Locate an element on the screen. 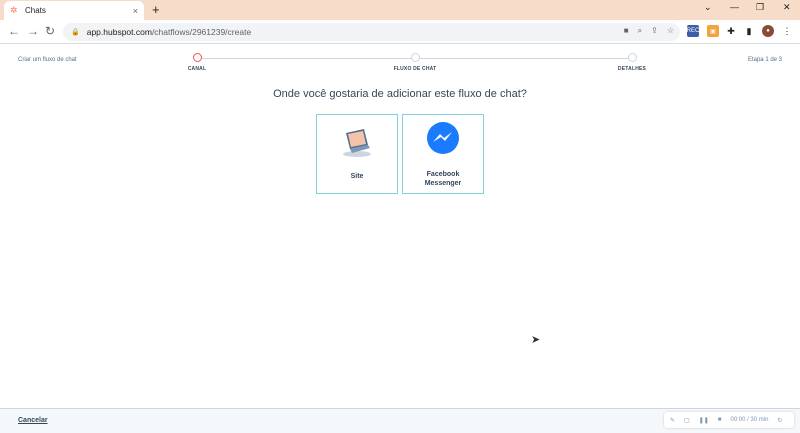 Image resolution: width=800 pixels, height=433 pixels. browser-tab: ✲ Chats × is located at coordinates (74, 10).